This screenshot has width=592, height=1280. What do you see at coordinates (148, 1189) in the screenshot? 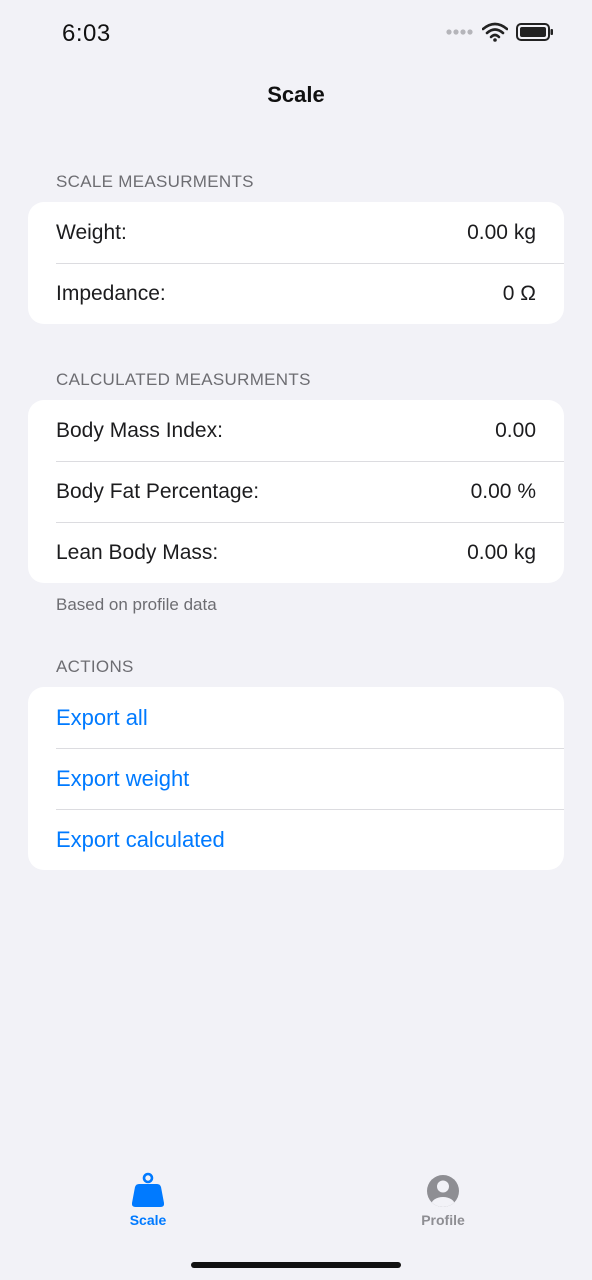
I see `scale-weight-icon` at bounding box center [148, 1189].